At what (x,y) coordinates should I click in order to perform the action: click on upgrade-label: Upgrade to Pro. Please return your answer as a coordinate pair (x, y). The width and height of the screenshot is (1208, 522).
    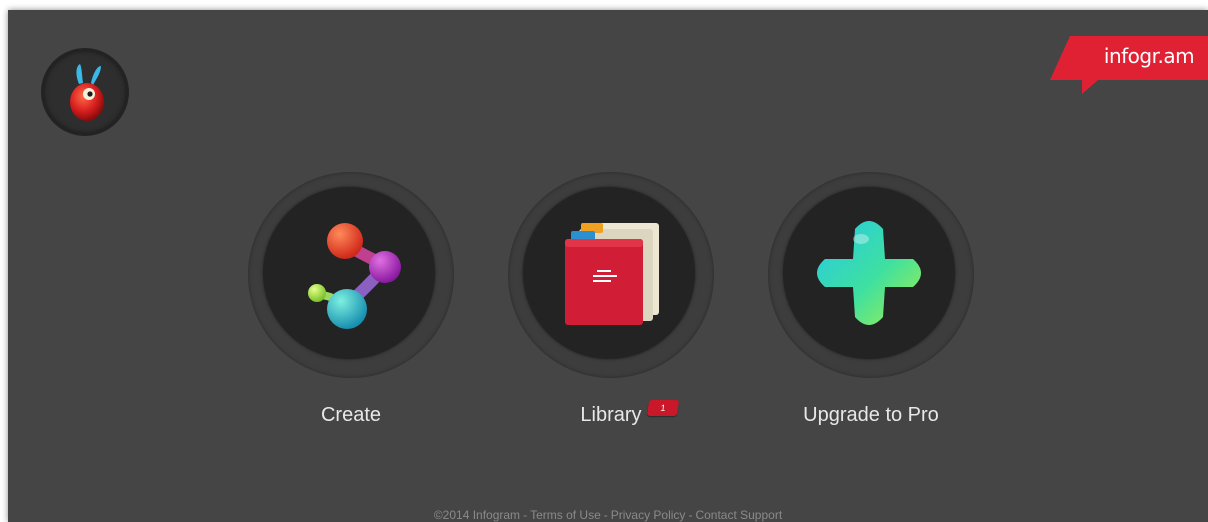
    Looking at the image, I should click on (871, 415).